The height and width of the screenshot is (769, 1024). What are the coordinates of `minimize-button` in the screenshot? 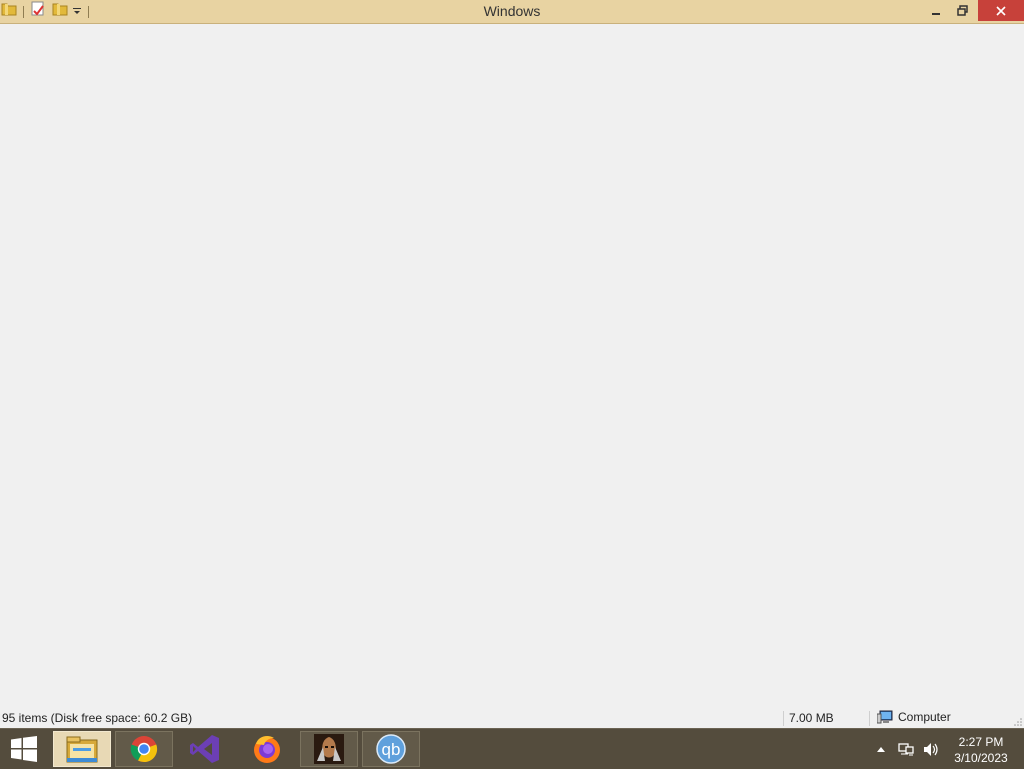 It's located at (936, 10).